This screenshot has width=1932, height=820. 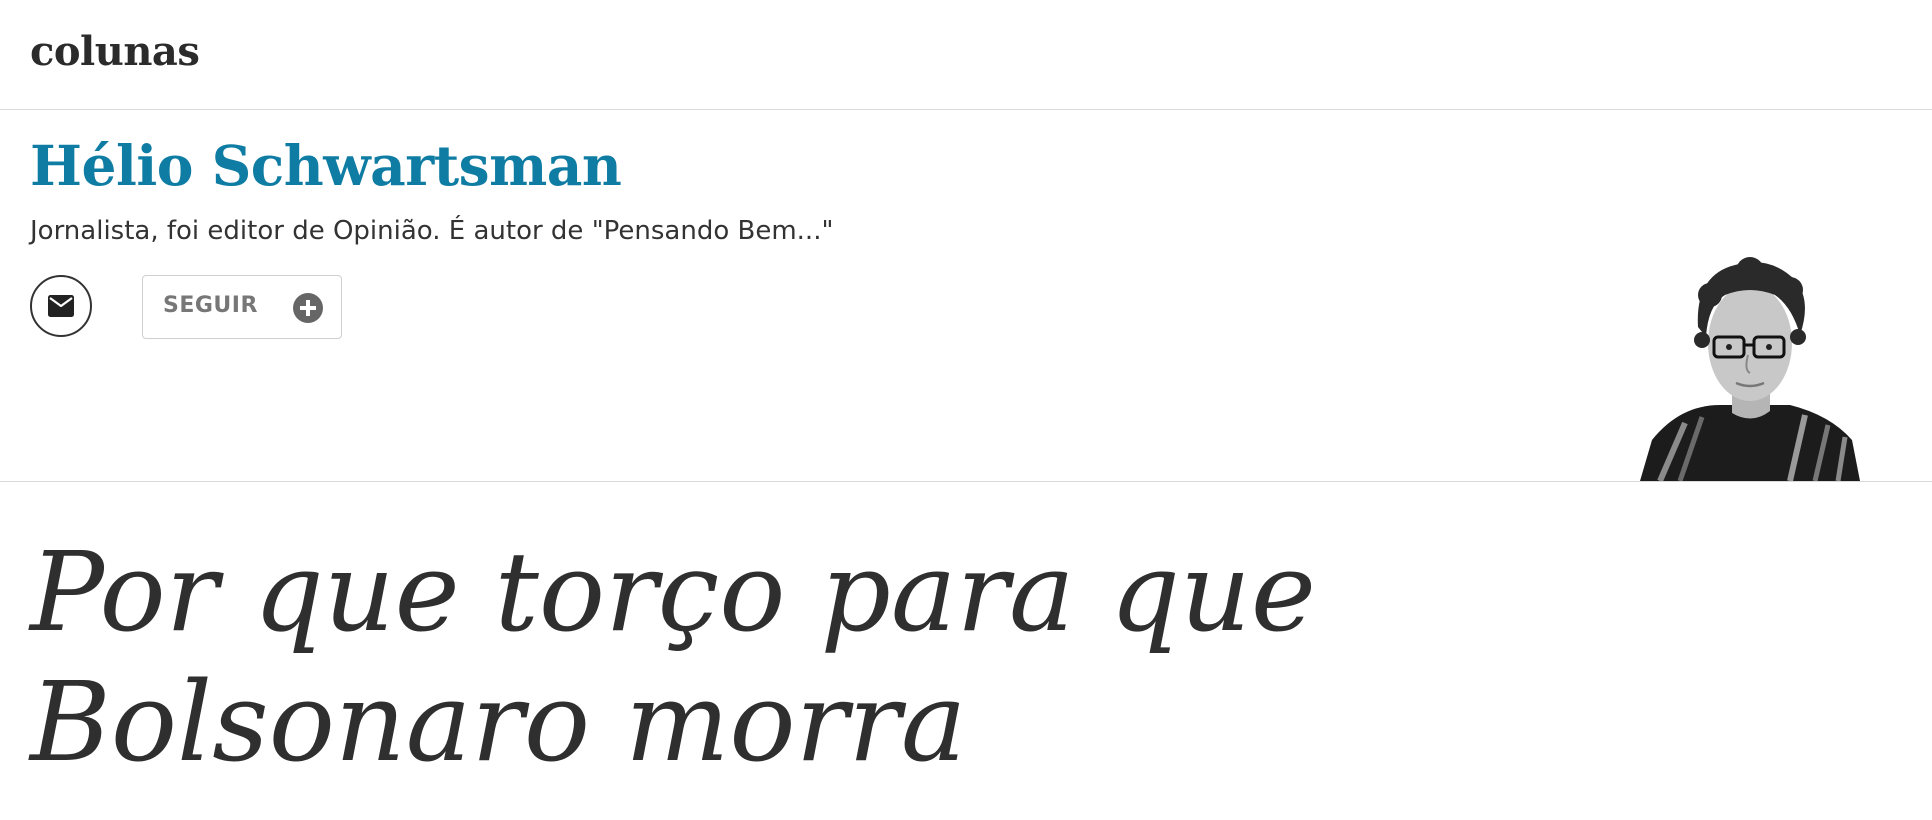 I want to click on author-name-link: Hélio Schwartsman, so click(x=326, y=165).